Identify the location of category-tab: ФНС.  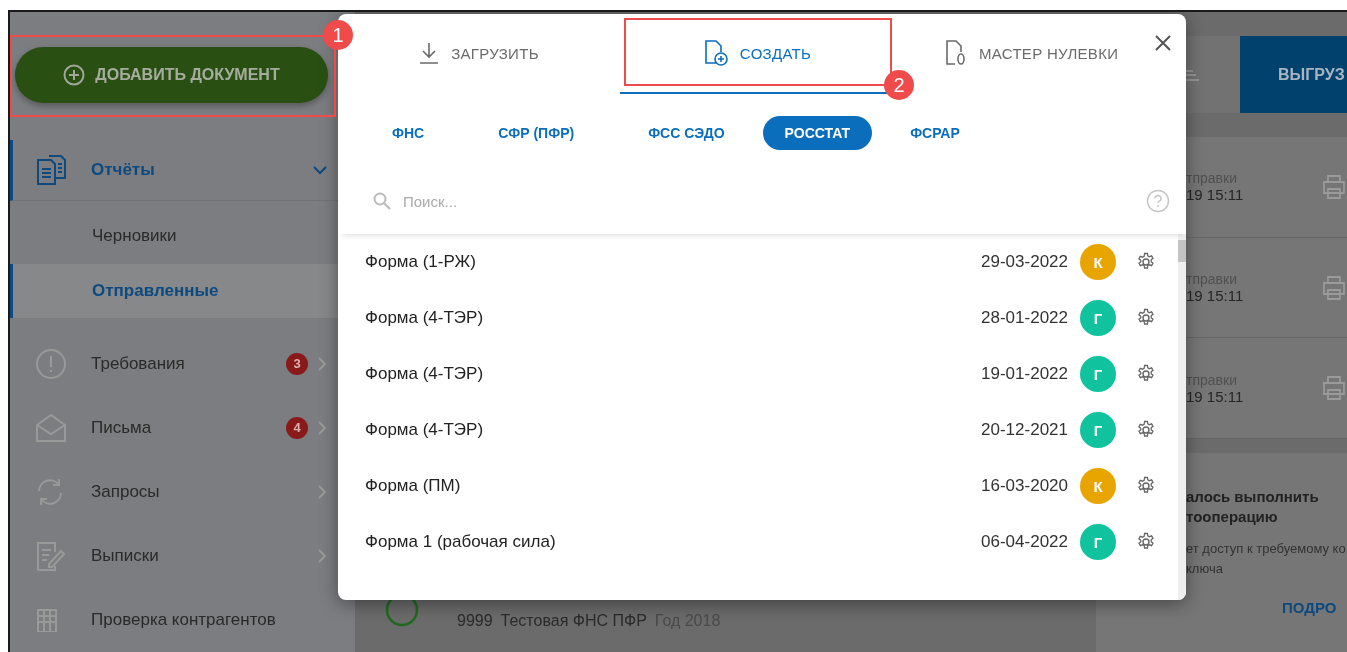
(408, 133).